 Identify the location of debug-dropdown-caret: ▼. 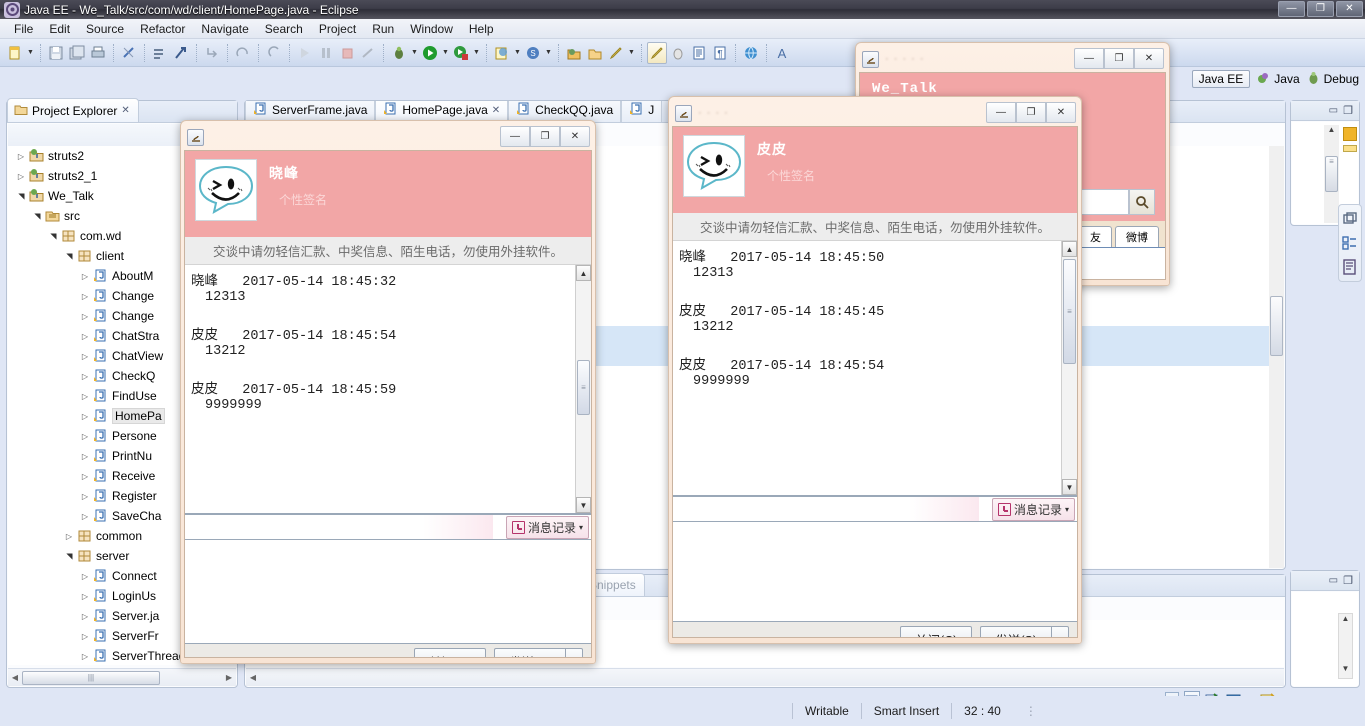
(414, 53).